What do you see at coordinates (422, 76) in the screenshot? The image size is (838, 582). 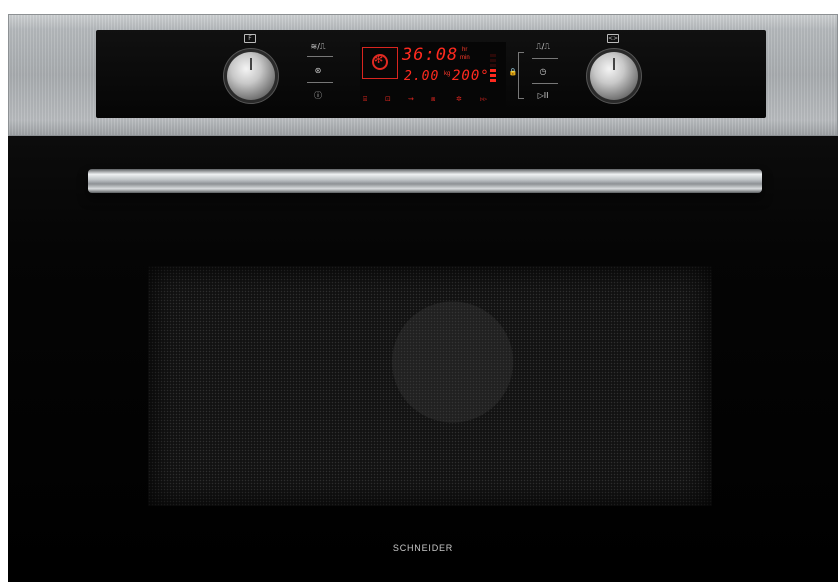 I see `weight-readout: 2.00` at bounding box center [422, 76].